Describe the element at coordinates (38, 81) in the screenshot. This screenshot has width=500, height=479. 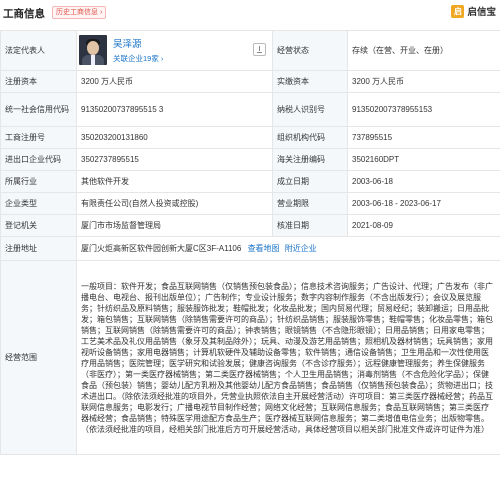
I see `reg-capital-label: 注册资本` at that location.